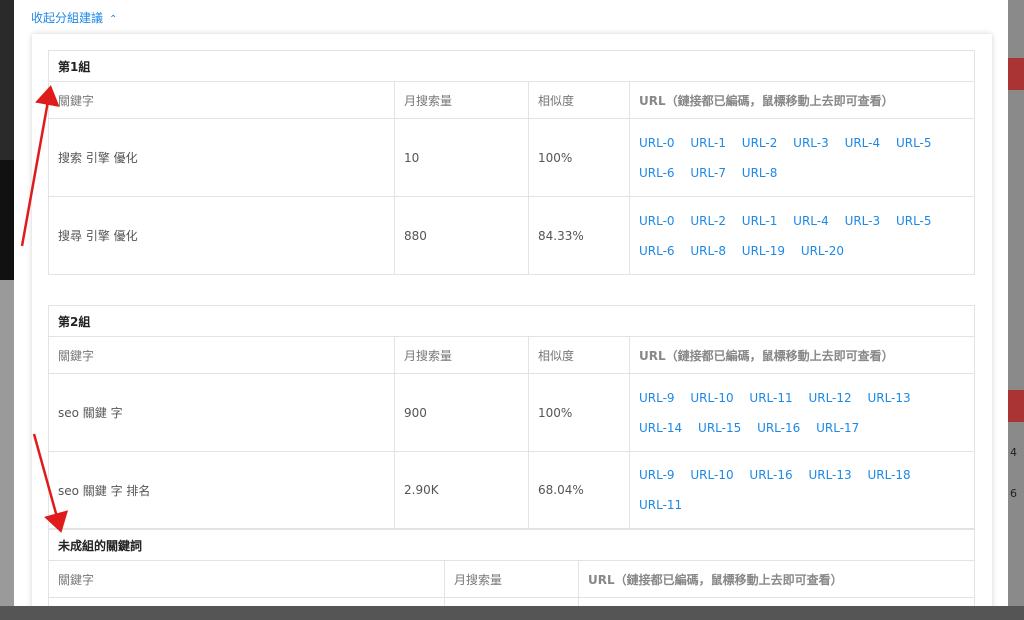 Image resolution: width=1024 pixels, height=620 pixels. Describe the element at coordinates (763, 251) in the screenshot. I see `url-link: URL-19` at that location.